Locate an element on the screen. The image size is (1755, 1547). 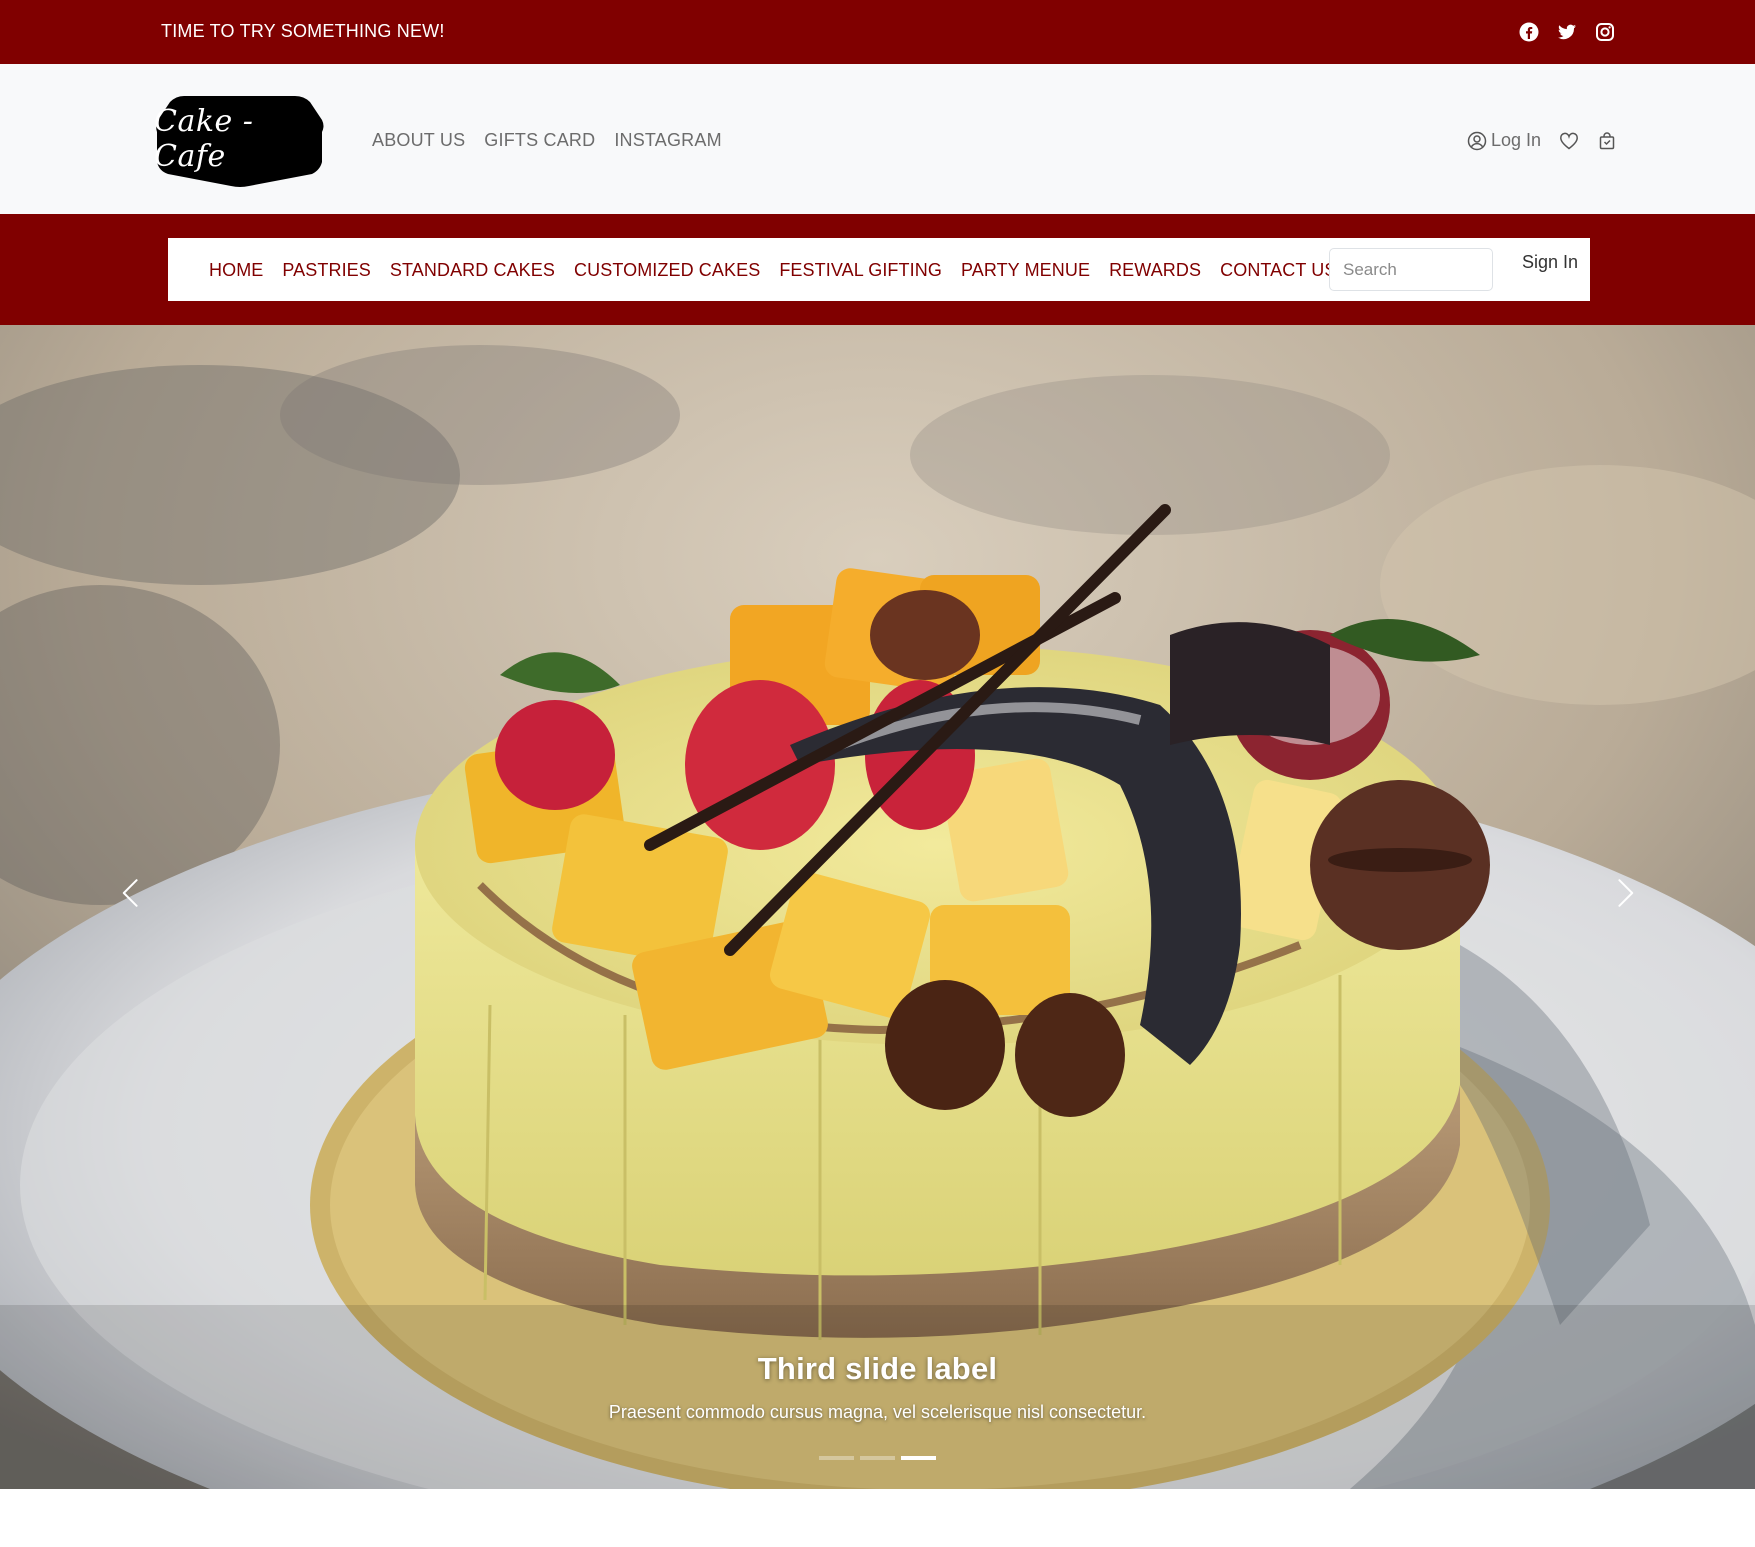
shopping-bag-icon is located at coordinates (1607, 141).